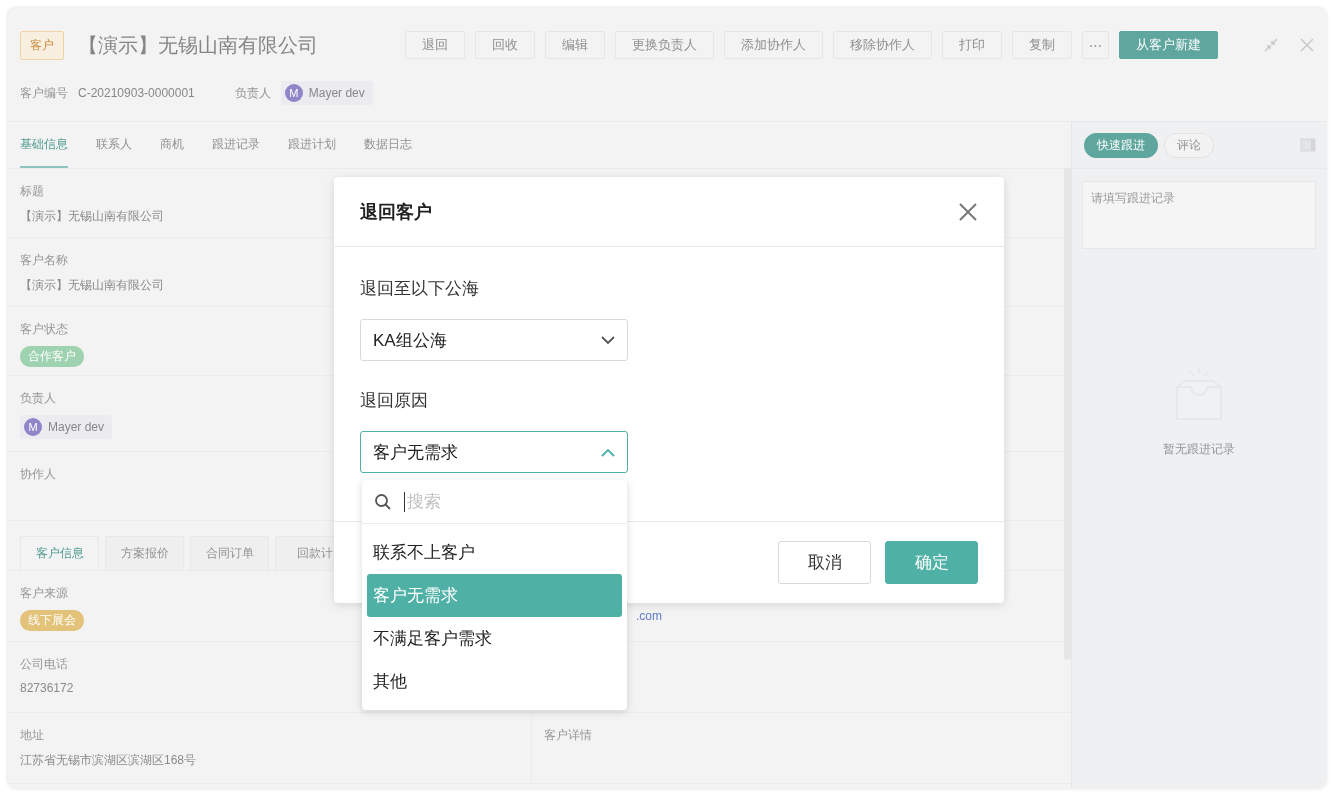 The image size is (1334, 796). Describe the element at coordinates (38, 474) in the screenshot. I see `field-label: 协作人` at that location.